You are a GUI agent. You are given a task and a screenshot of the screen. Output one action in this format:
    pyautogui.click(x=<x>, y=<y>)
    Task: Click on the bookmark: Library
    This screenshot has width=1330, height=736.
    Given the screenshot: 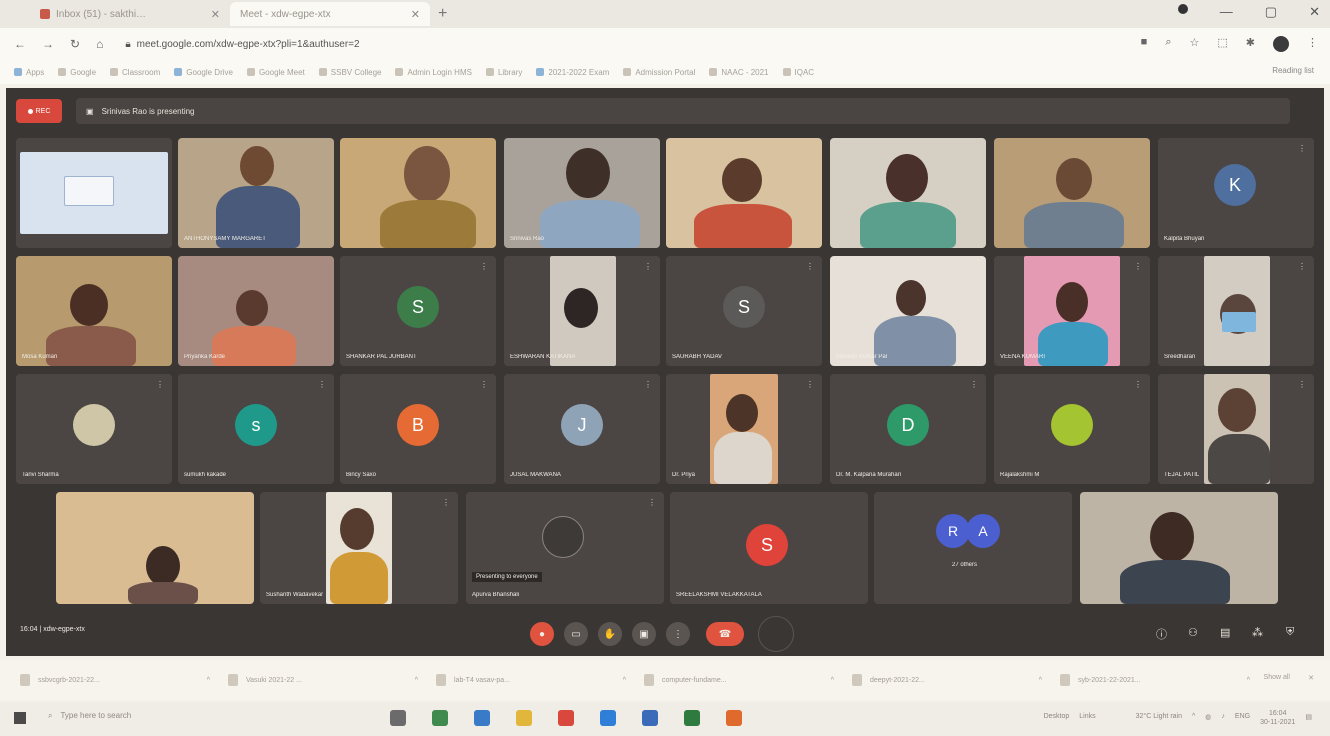 What is the action you would take?
    pyautogui.click(x=503, y=72)
    